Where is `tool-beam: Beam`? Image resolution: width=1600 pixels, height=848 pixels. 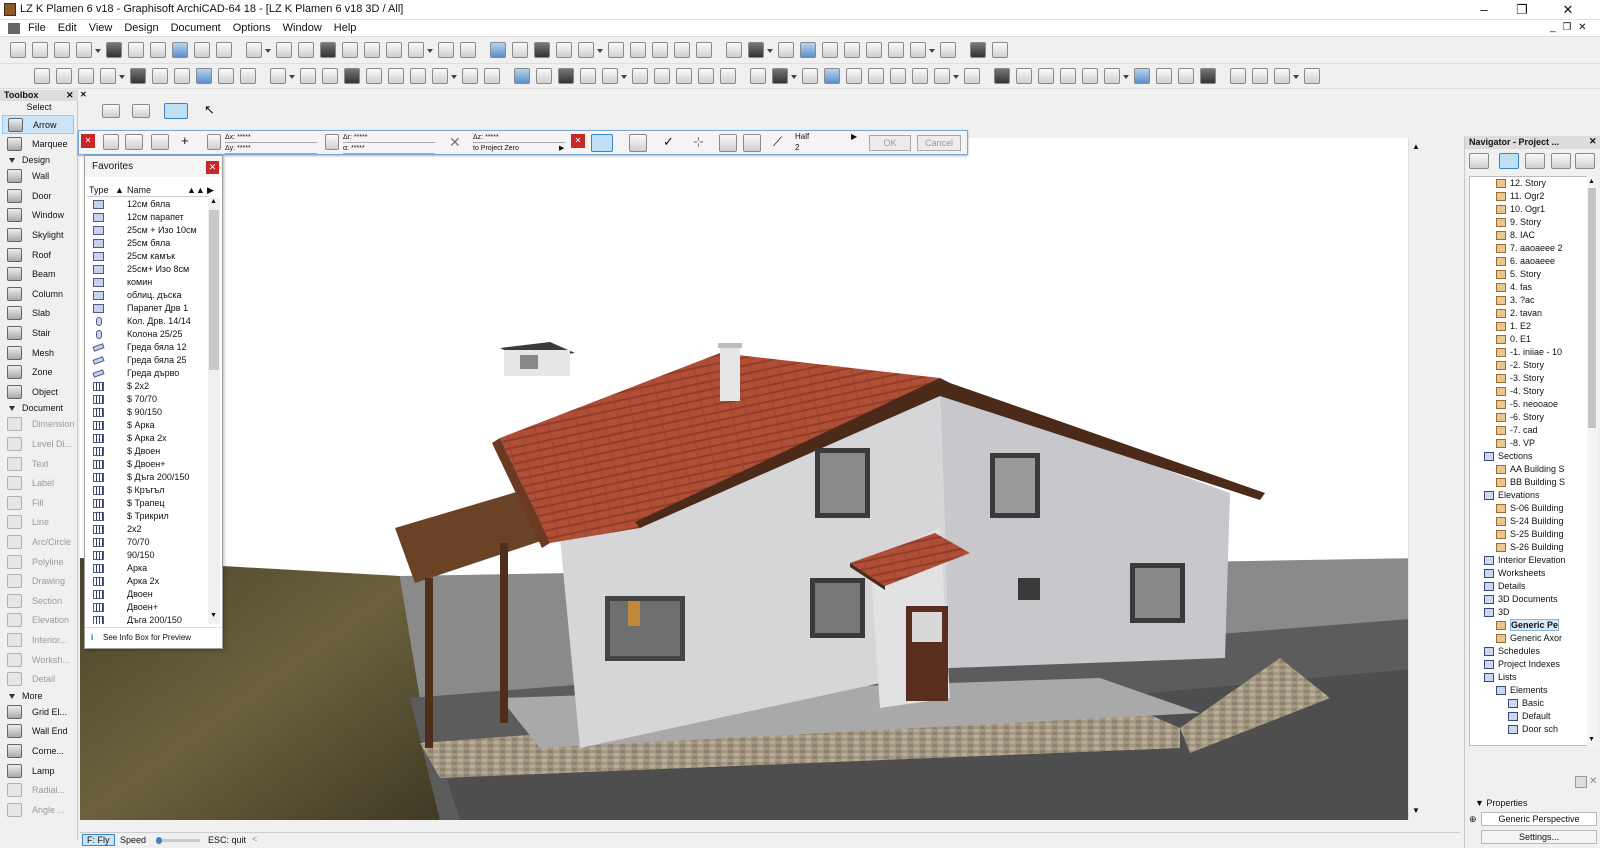
tool-beam: Beam is located at coordinates (38, 274).